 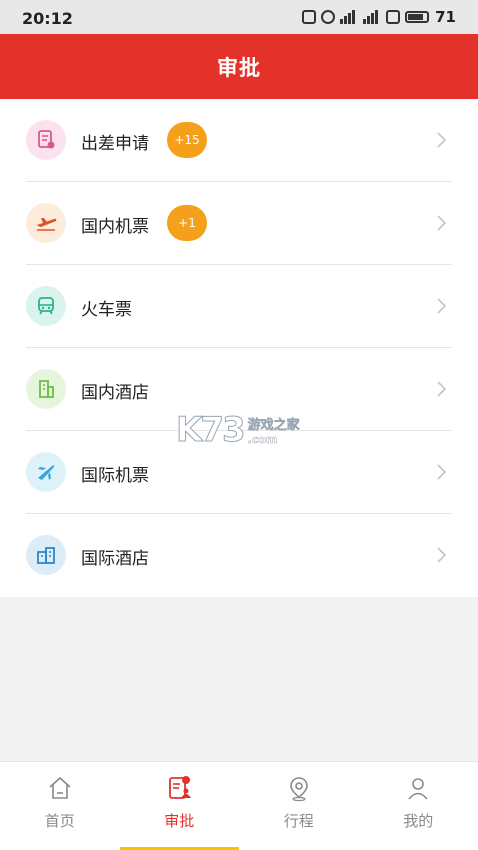 I want to click on bottom-tab-bar: 首页 审批 行程 我的, so click(x=239, y=805).